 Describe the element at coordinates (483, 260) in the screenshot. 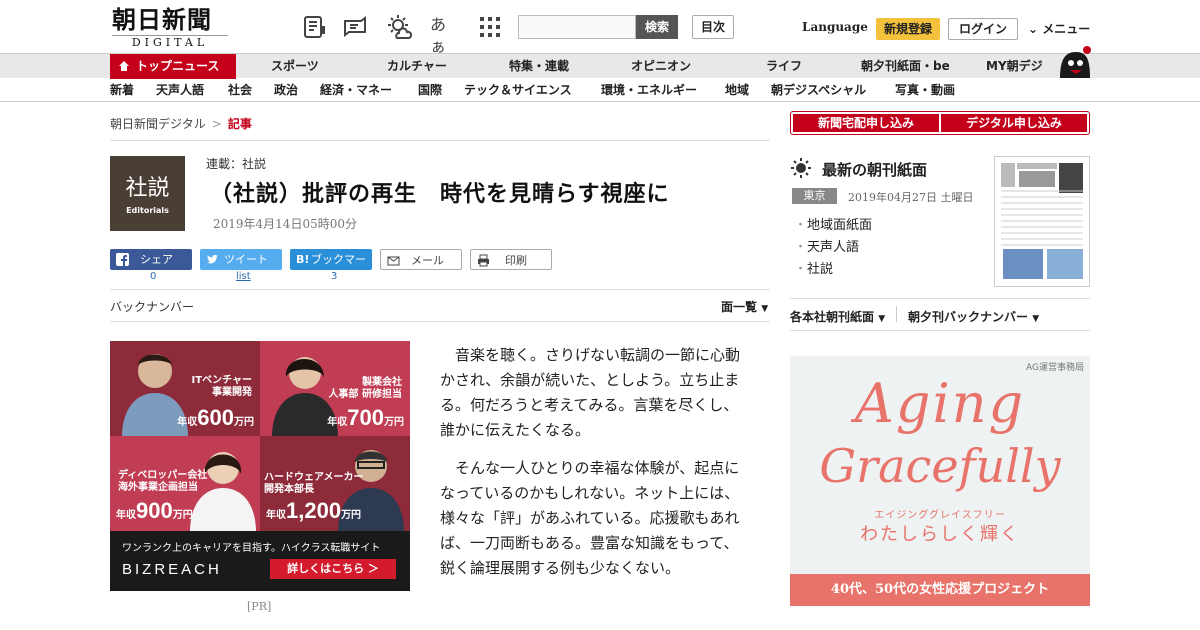

I see `print-icon` at that location.